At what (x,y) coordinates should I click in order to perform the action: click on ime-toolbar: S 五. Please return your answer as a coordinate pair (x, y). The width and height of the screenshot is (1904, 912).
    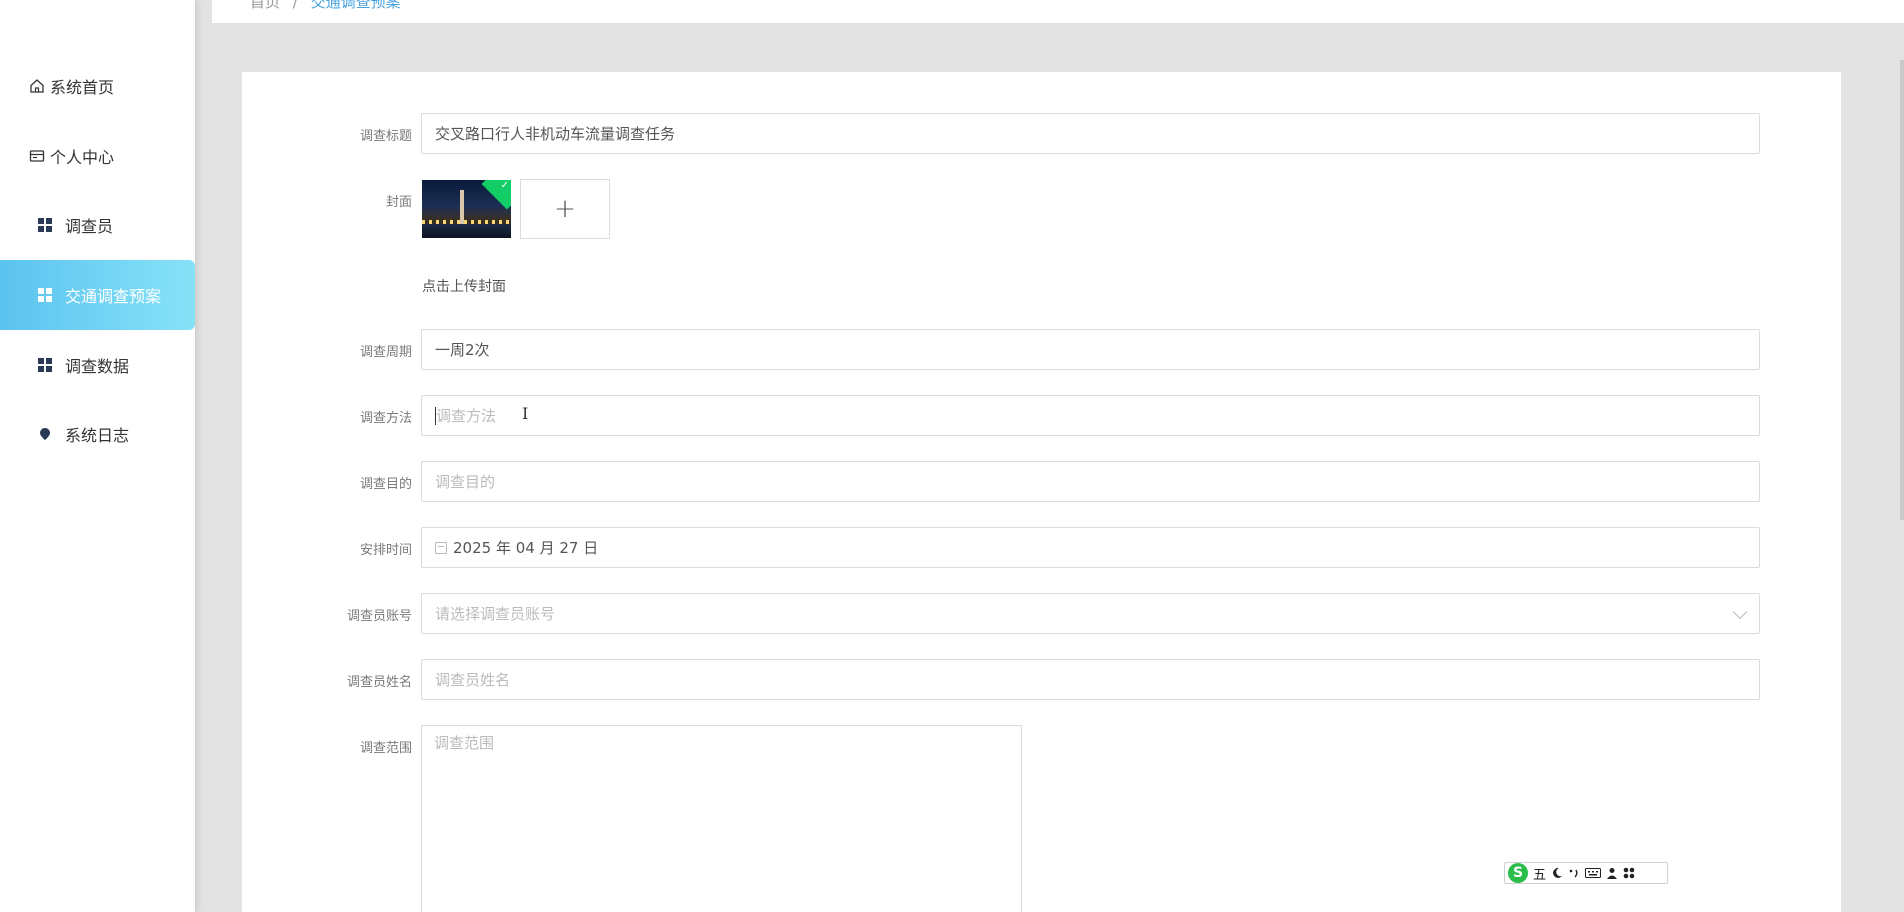
    Looking at the image, I should click on (1586, 873).